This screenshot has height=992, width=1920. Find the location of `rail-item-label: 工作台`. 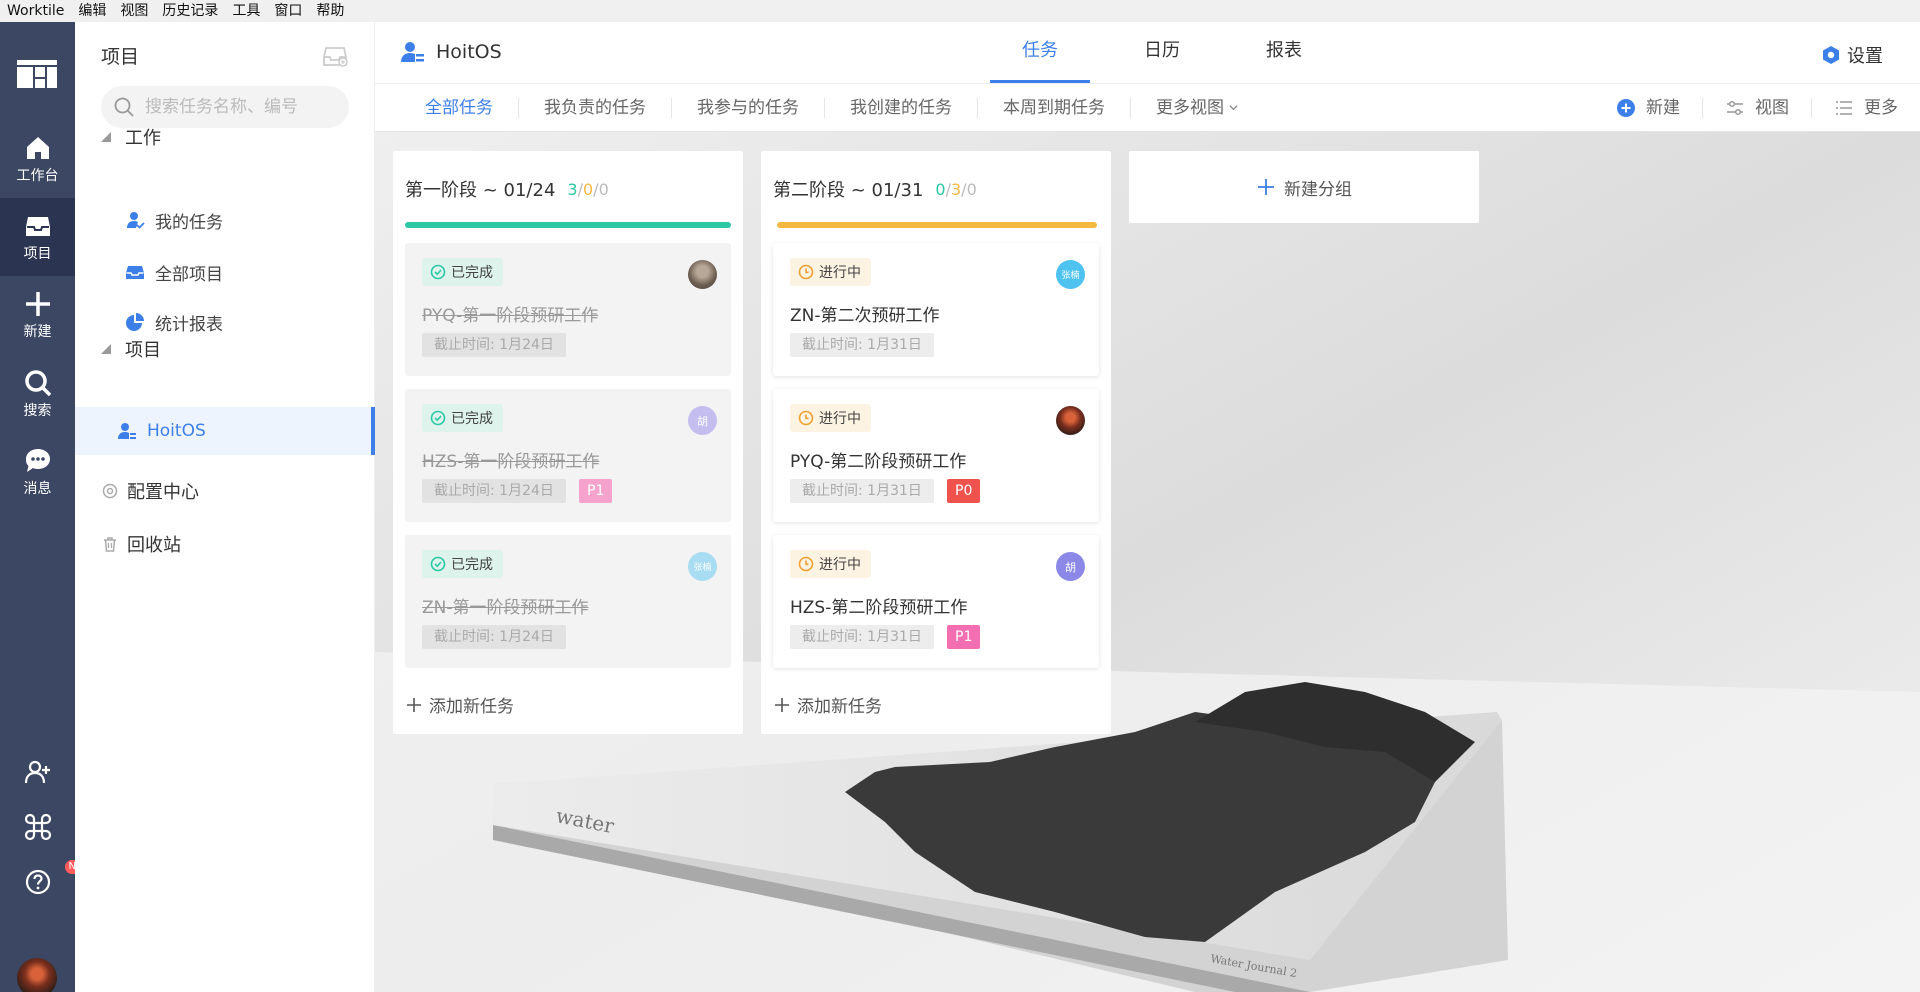

rail-item-label: 工作台 is located at coordinates (37, 176).